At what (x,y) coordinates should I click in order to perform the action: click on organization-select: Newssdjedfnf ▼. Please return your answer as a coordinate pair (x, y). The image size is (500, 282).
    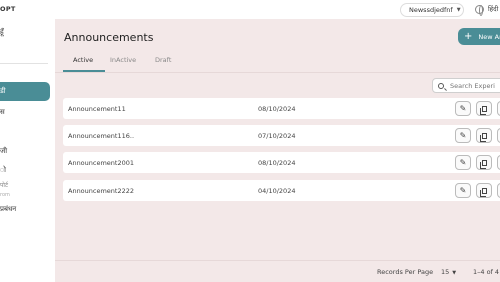
    Looking at the image, I should click on (432, 10).